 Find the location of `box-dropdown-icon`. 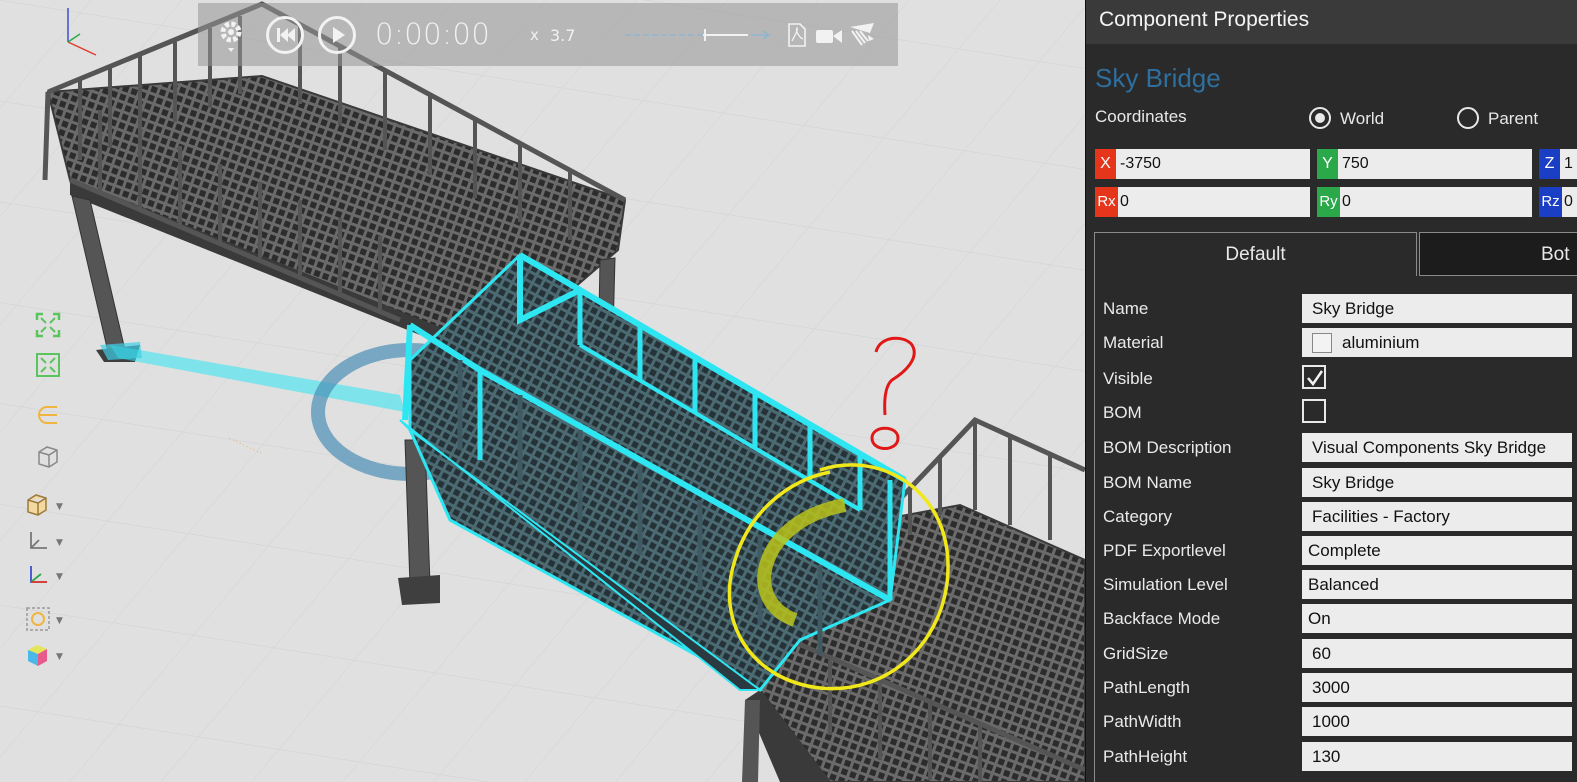

box-dropdown-icon is located at coordinates (38, 505).